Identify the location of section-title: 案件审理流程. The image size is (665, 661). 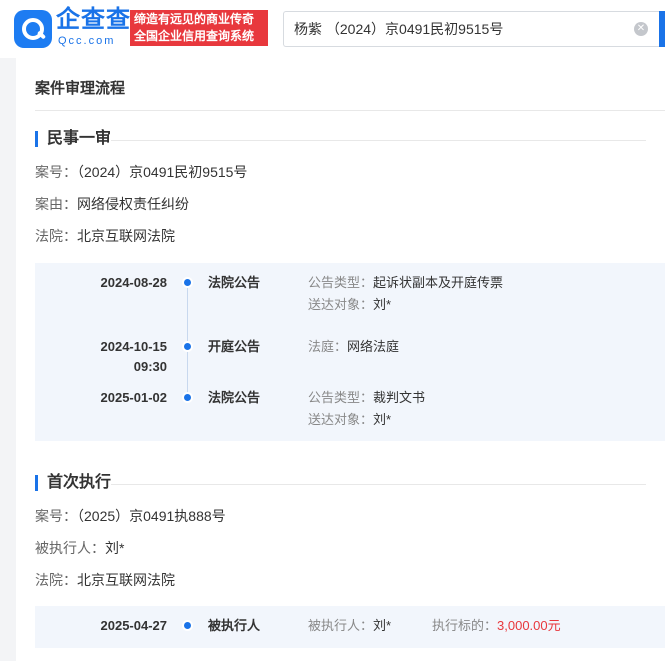
(80, 88).